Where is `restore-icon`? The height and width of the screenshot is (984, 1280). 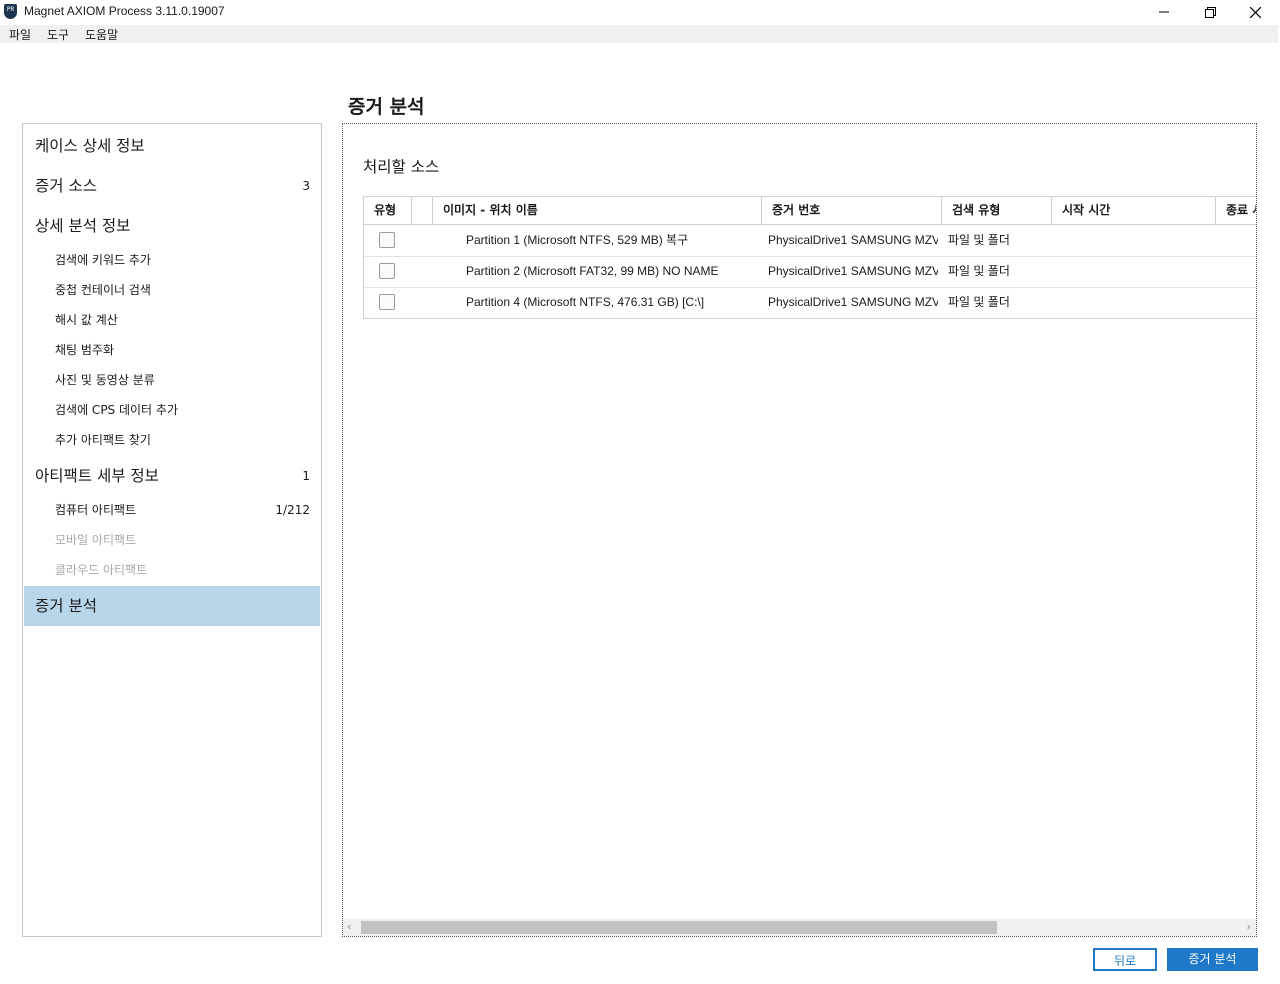
restore-icon is located at coordinates (1210, 12).